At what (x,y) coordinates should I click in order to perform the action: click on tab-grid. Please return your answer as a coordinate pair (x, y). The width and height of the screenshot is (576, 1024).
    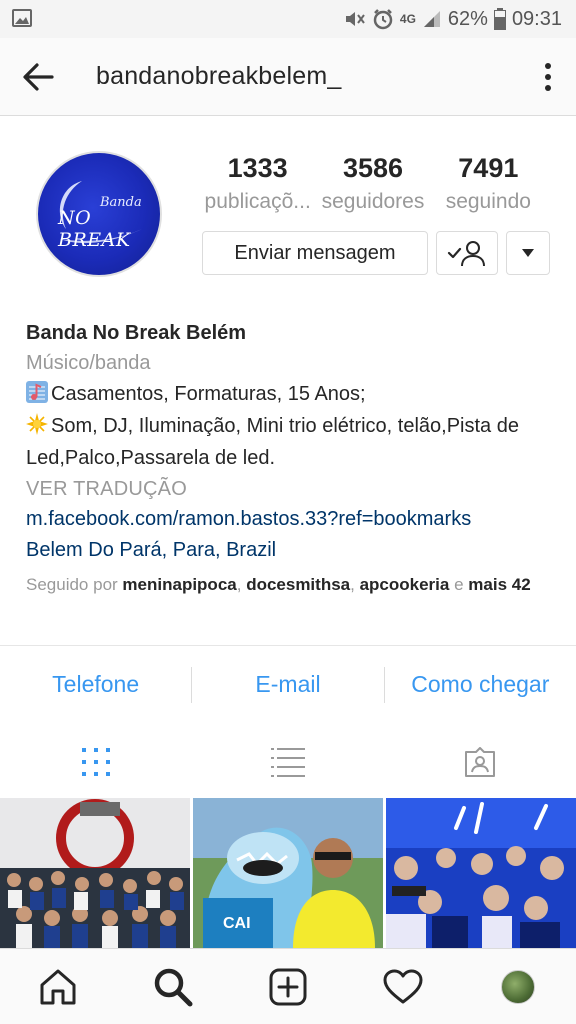
    Looking at the image, I should click on (96, 762).